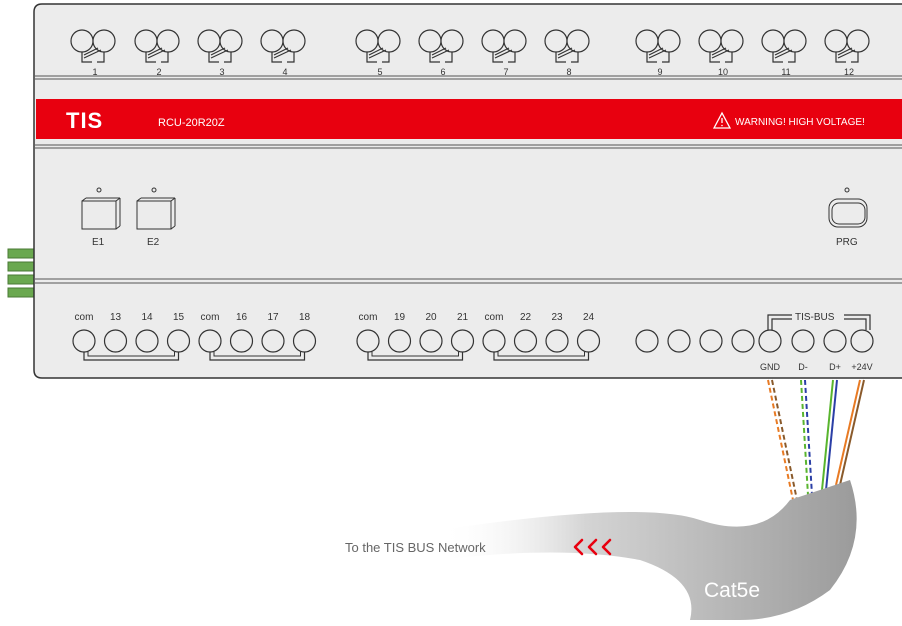 The image size is (902, 626). Describe the element at coordinates (589, 317) in the screenshot. I see `input-terminal-label: 24` at that location.